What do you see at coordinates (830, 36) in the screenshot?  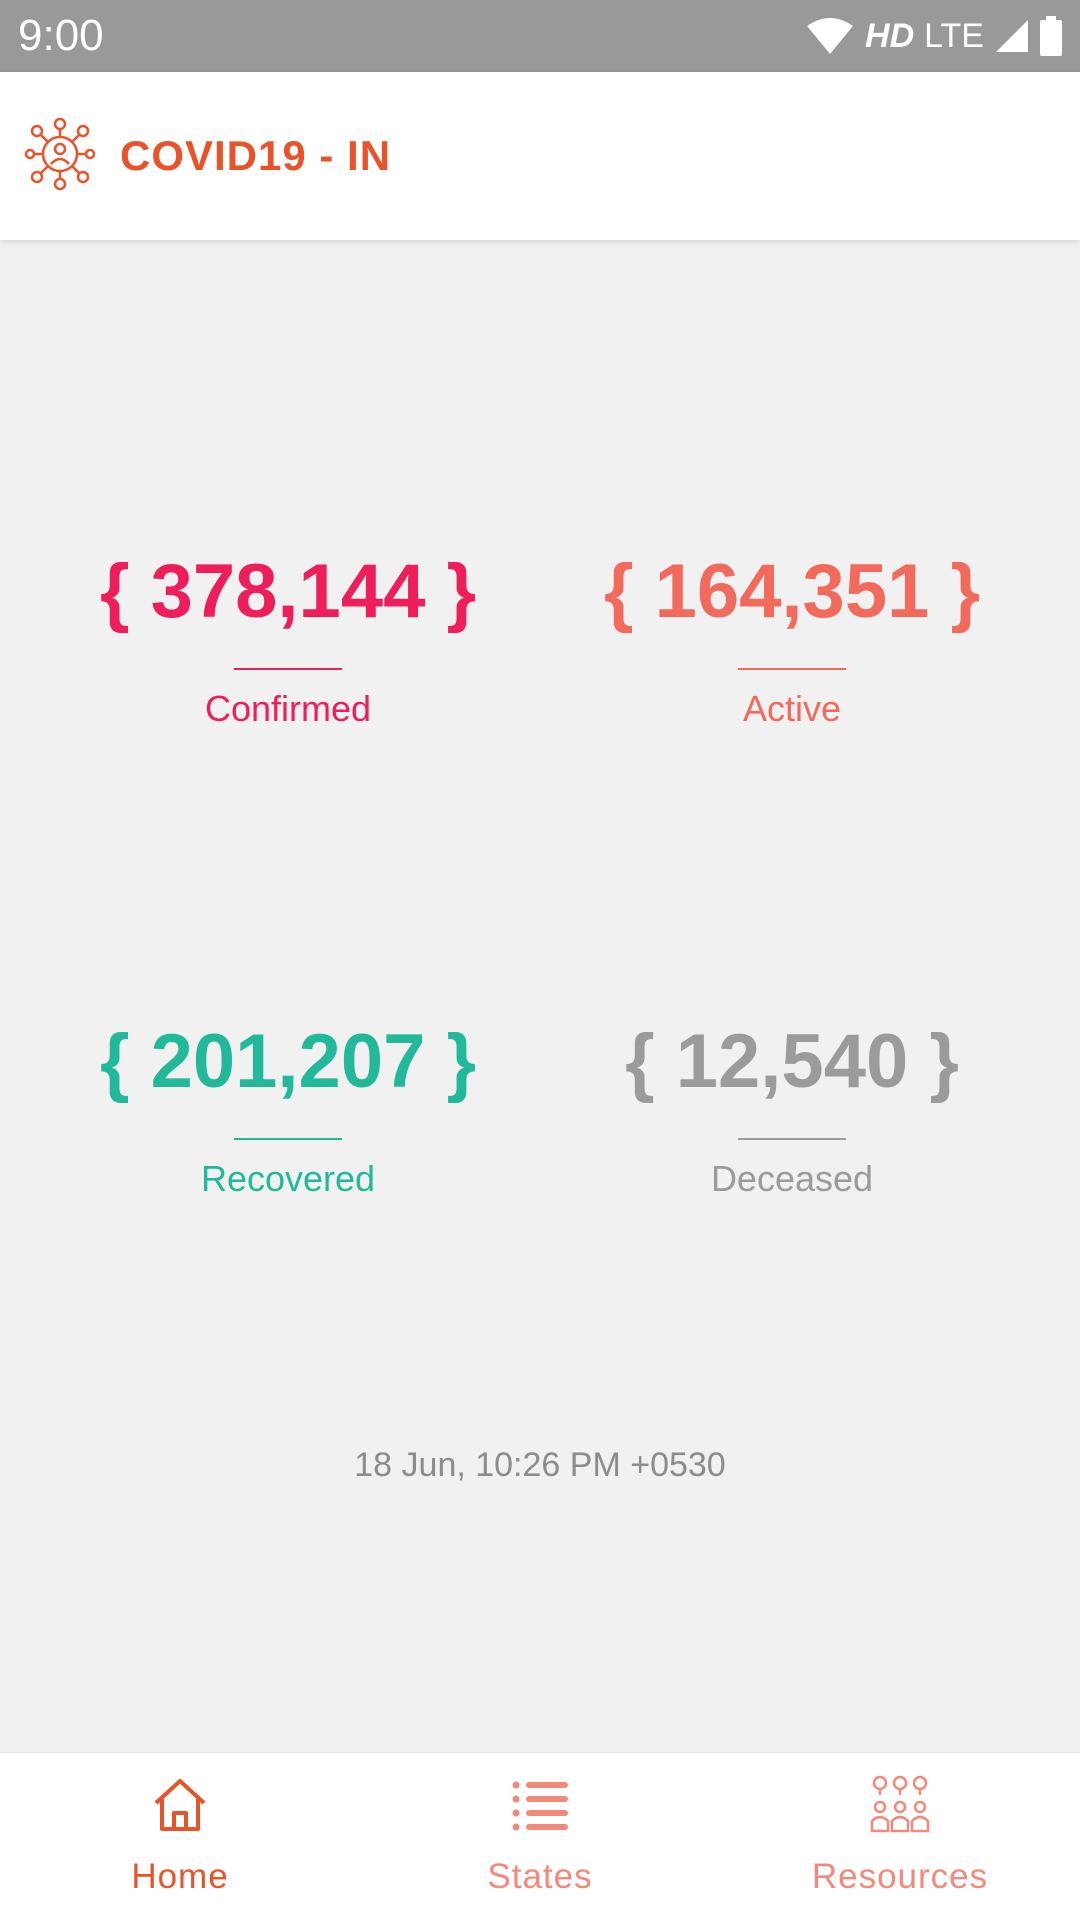 I see `wifi-icon` at bounding box center [830, 36].